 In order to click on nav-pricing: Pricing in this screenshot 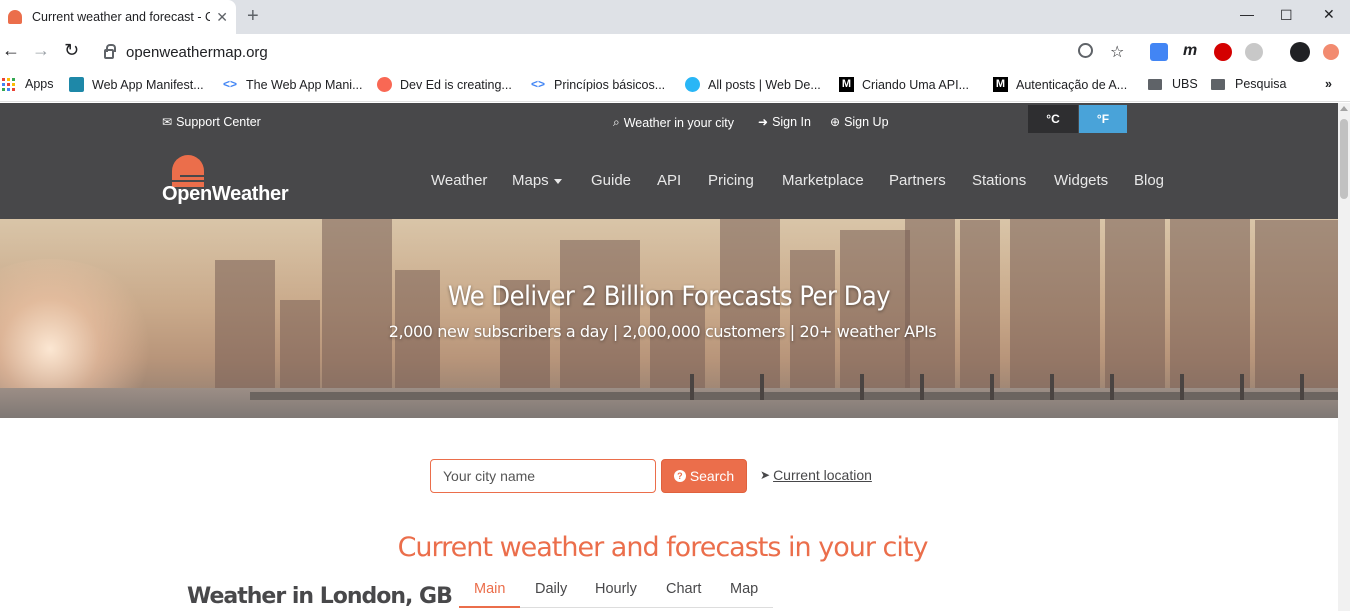, I will do `click(731, 180)`.